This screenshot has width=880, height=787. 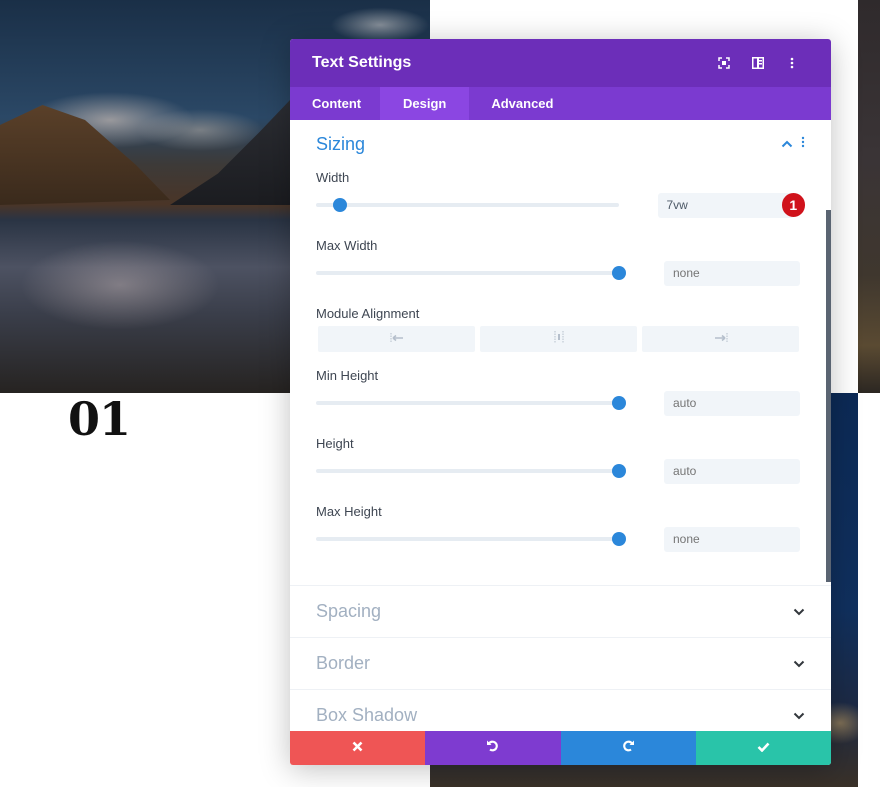 I want to click on more-options-icon, so click(x=792, y=63).